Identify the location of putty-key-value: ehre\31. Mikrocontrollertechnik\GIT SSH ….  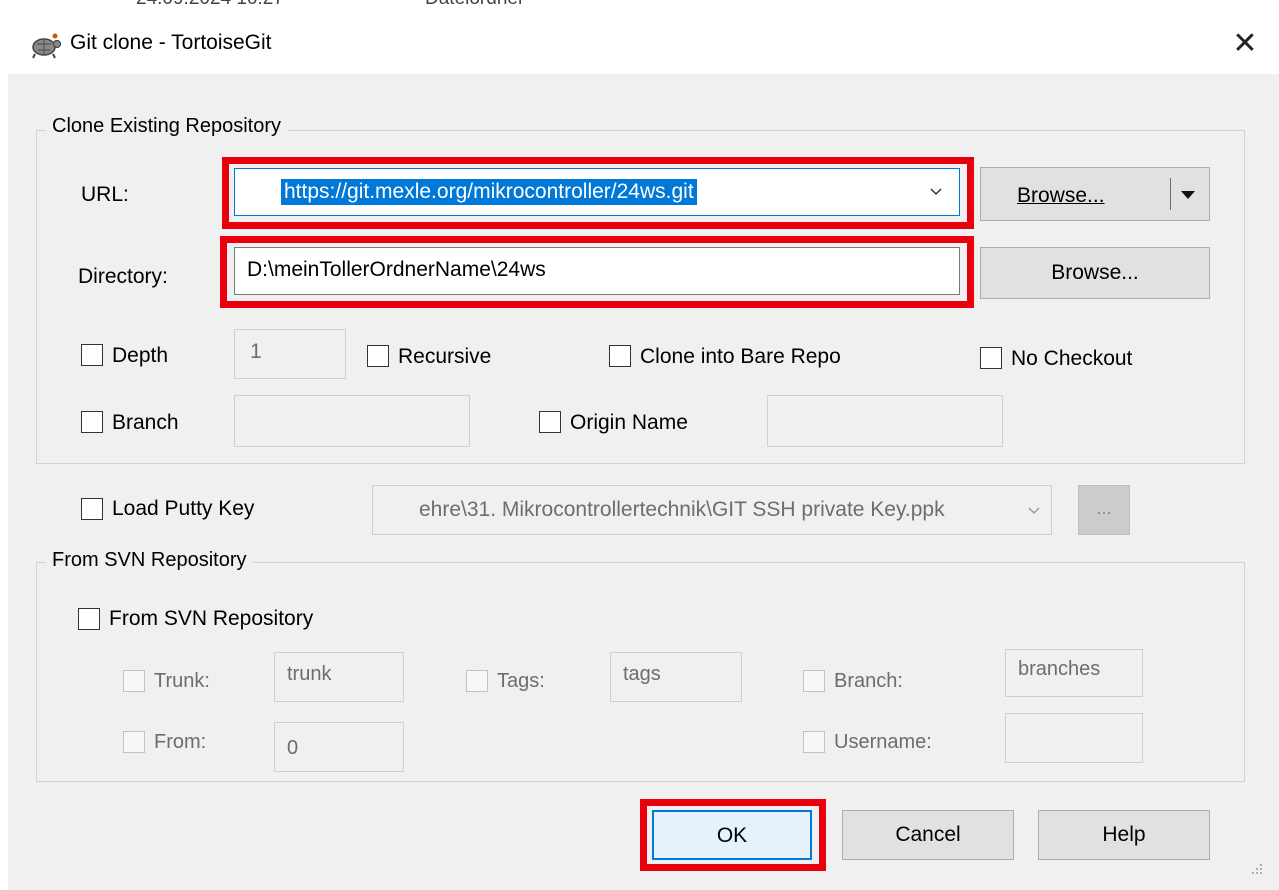
(682, 509).